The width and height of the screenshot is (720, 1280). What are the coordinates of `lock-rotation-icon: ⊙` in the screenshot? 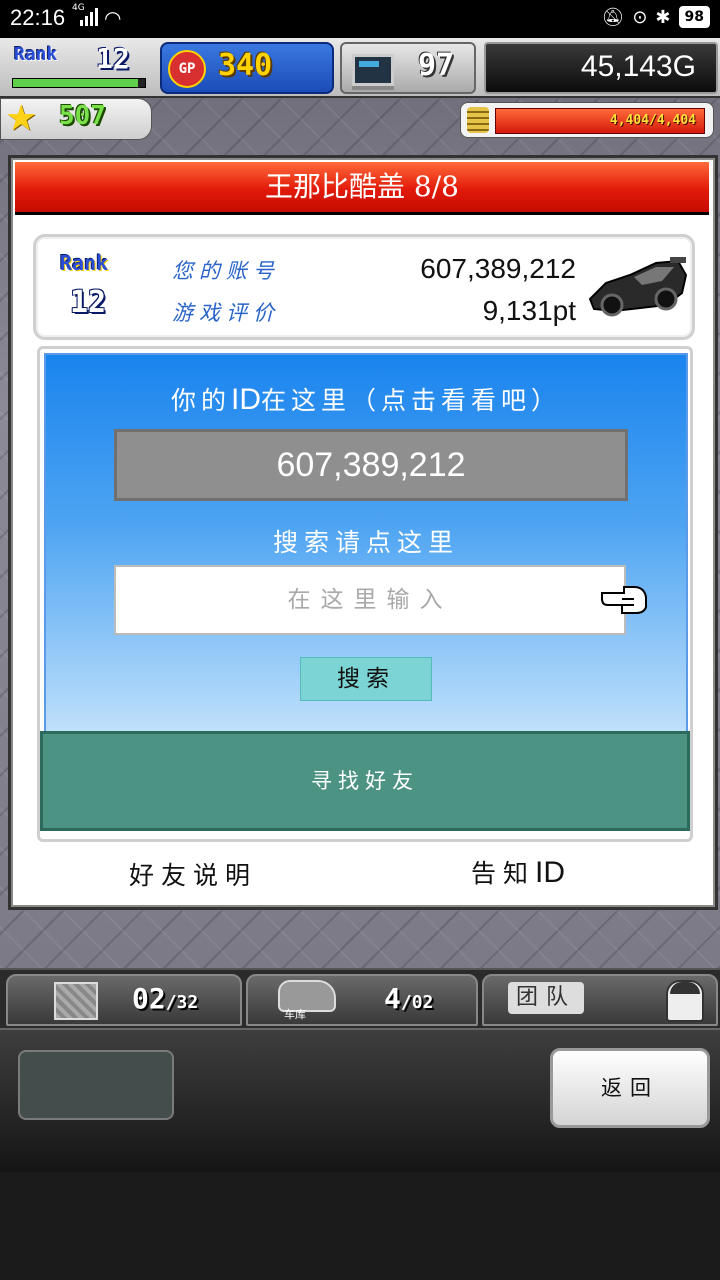 It's located at (640, 17).